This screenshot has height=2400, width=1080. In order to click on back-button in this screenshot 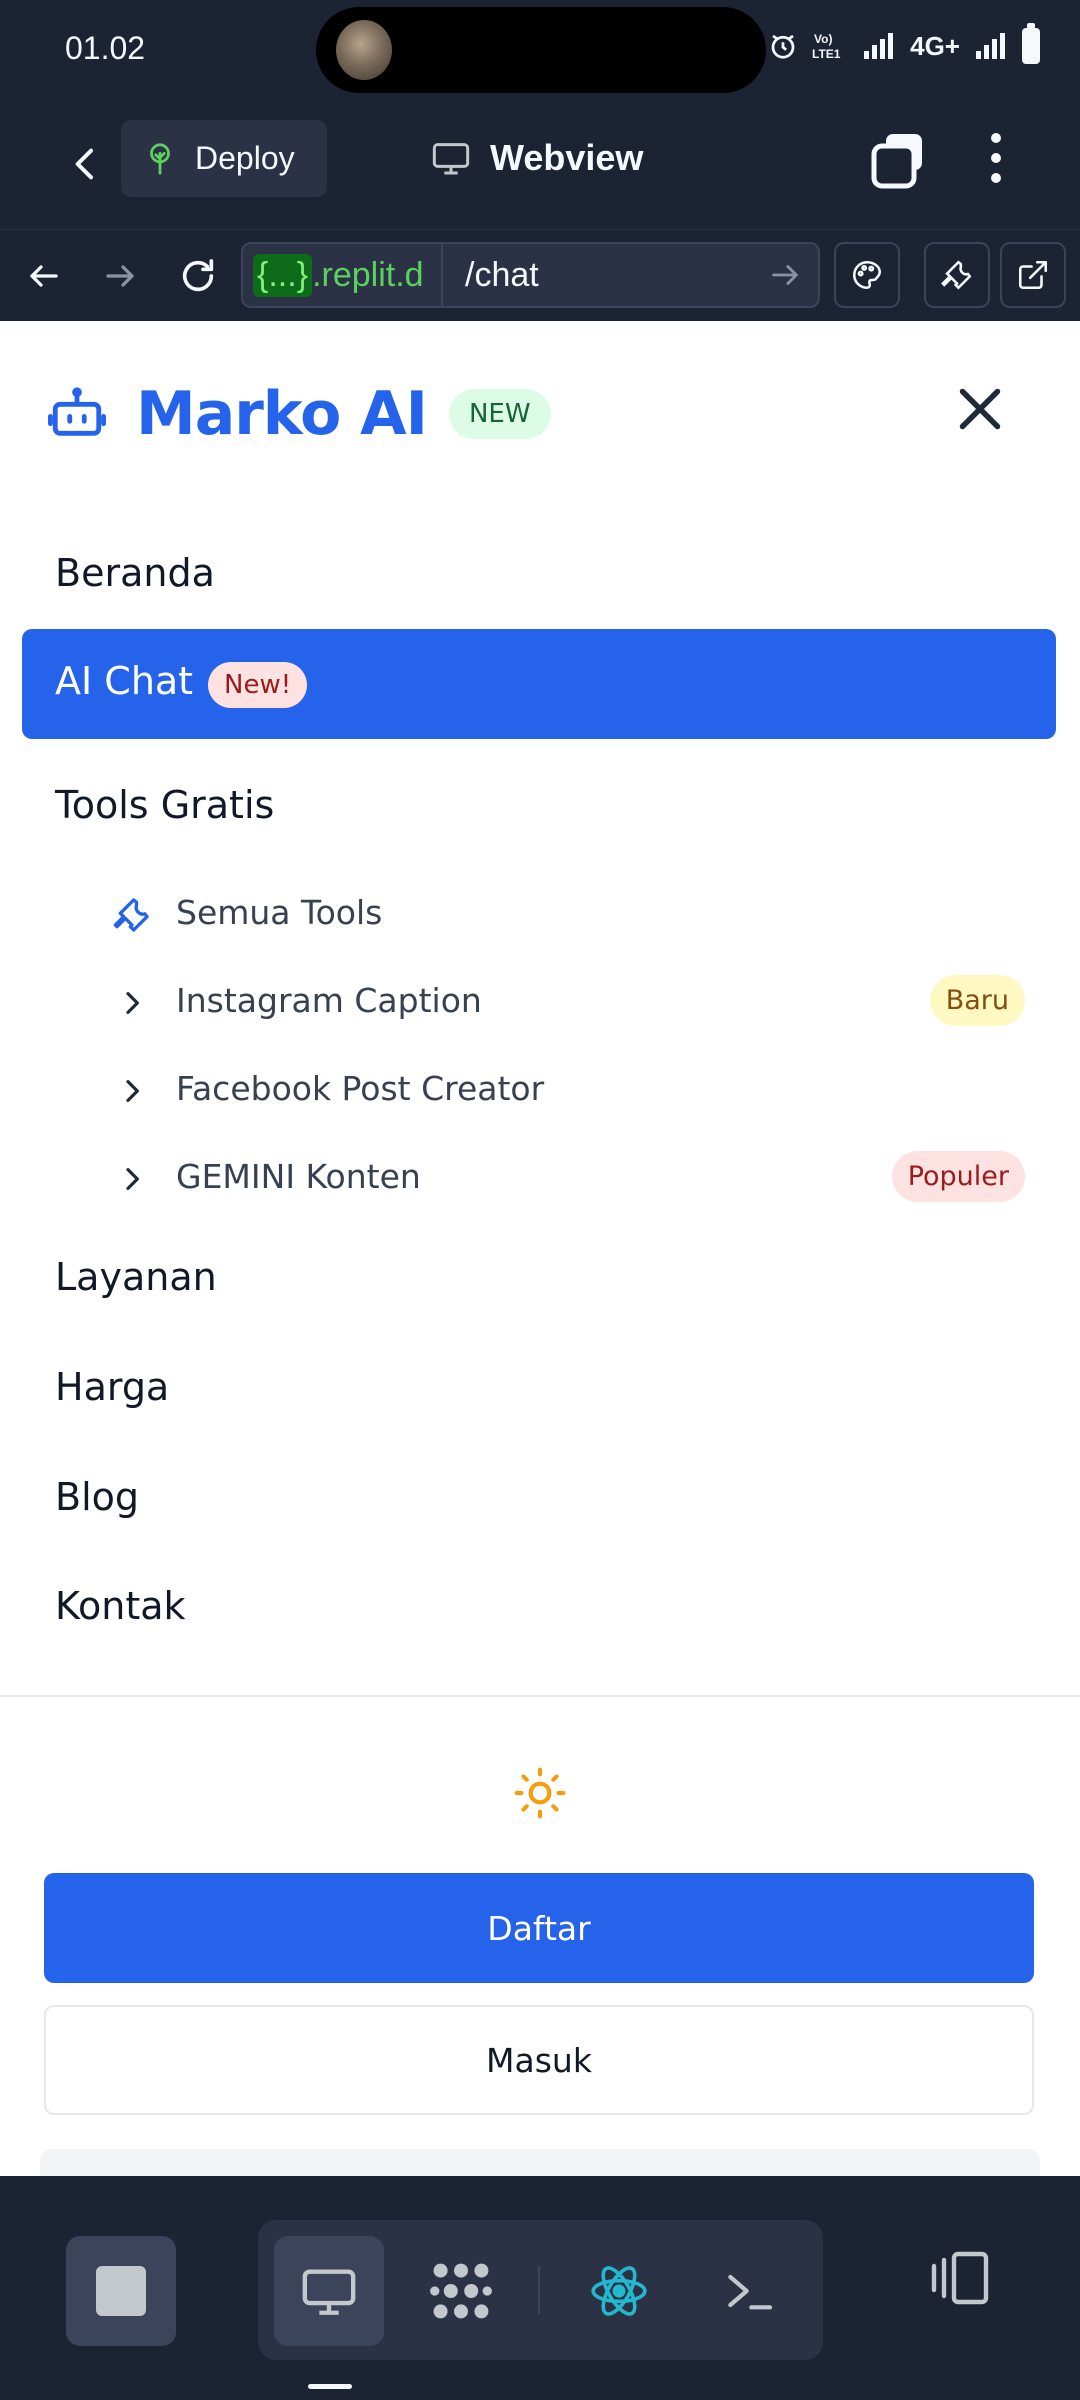, I will do `click(86, 164)`.